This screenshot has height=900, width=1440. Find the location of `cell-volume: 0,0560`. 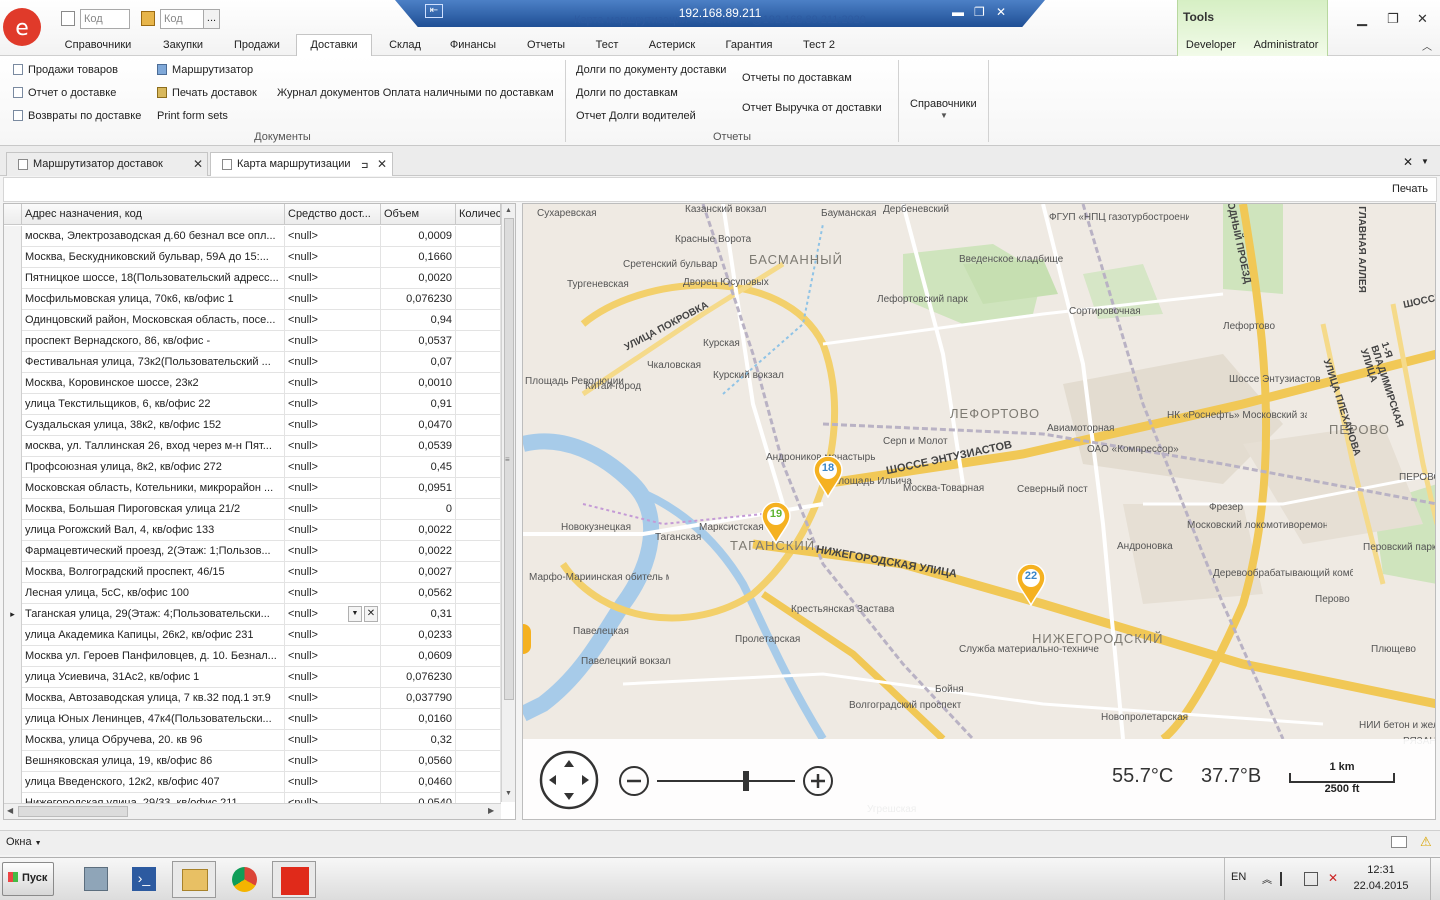

cell-volume: 0,0560 is located at coordinates (418, 761).